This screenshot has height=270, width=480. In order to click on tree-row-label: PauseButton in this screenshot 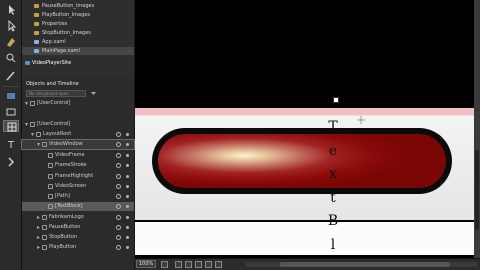, I will do `click(65, 227)`.